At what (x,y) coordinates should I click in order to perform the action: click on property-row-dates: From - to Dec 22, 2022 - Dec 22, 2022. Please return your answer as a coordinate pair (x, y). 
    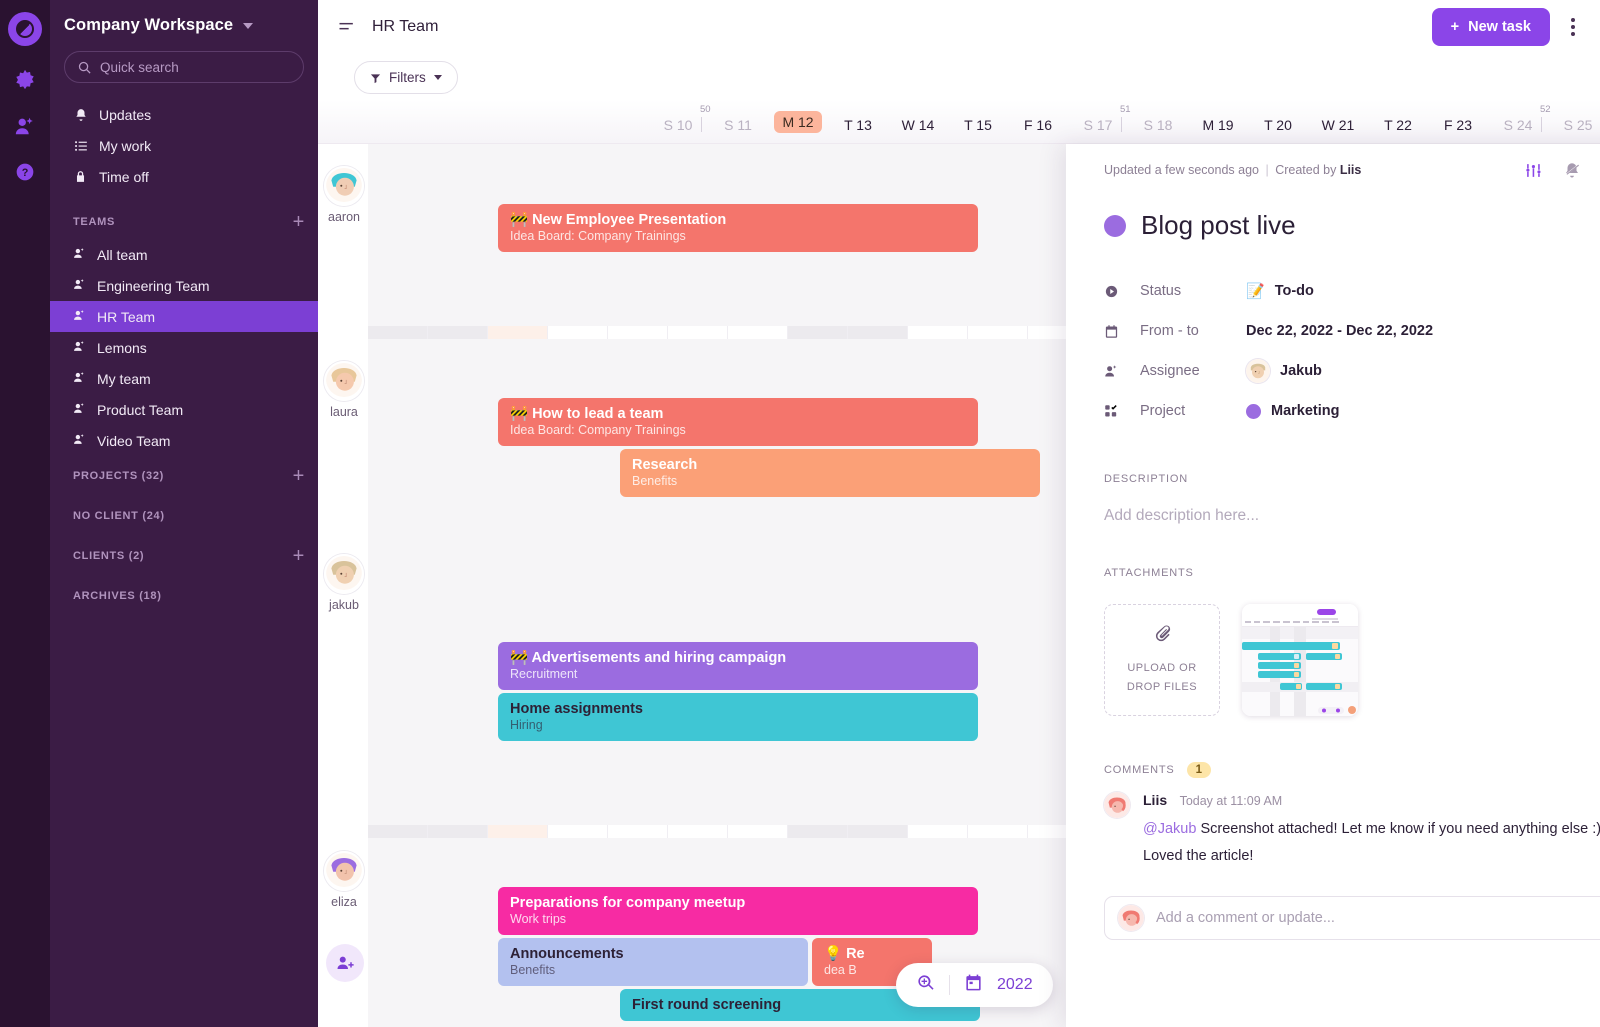
    Looking at the image, I should click on (1352, 331).